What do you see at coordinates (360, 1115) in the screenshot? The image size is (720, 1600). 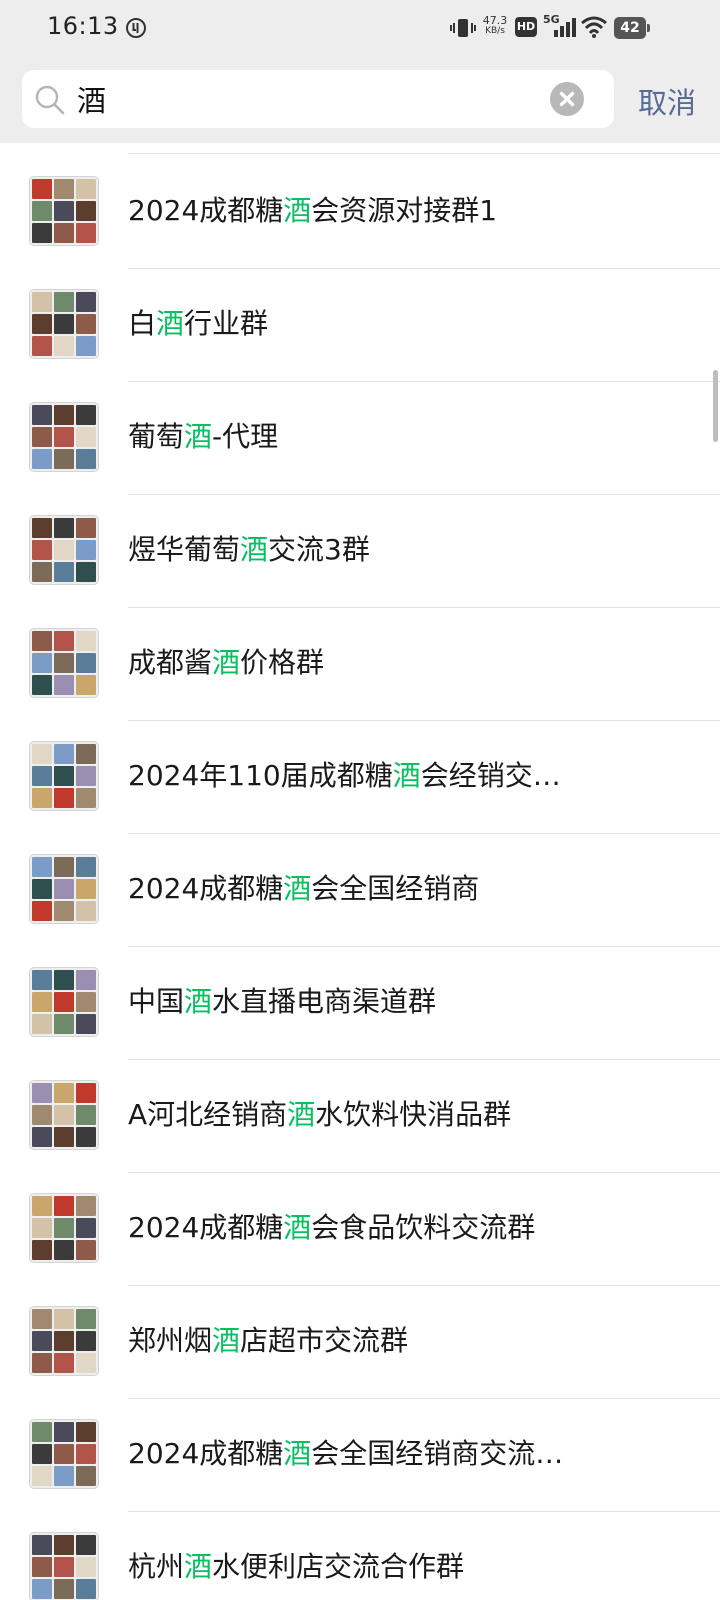 I see `list-item: A河北经销商酒水饮料快消品群` at bounding box center [360, 1115].